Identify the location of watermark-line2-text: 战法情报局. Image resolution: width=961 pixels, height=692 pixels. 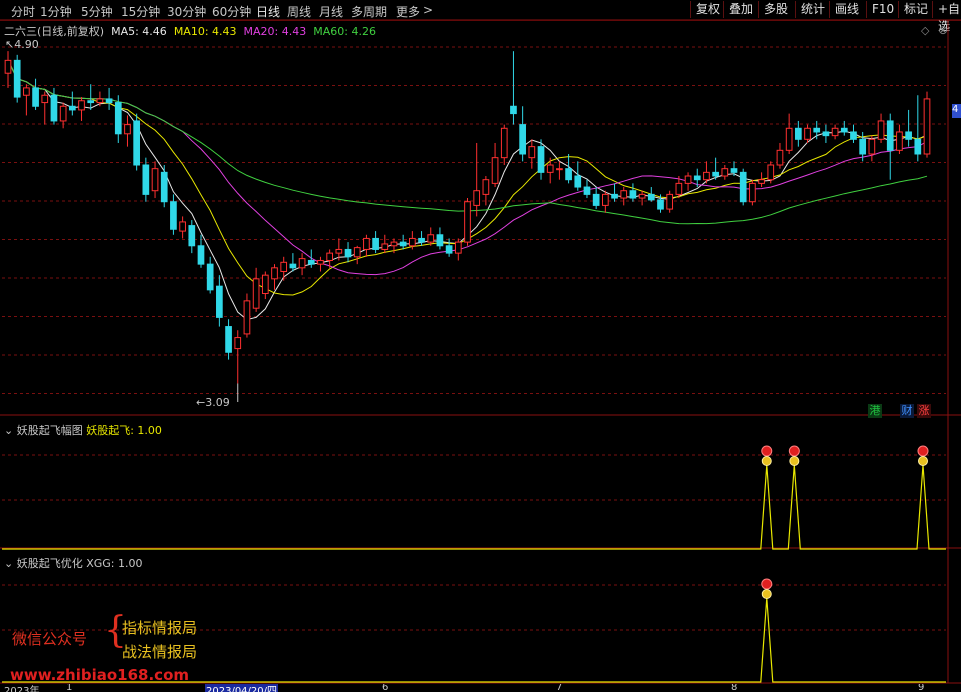
(160, 652).